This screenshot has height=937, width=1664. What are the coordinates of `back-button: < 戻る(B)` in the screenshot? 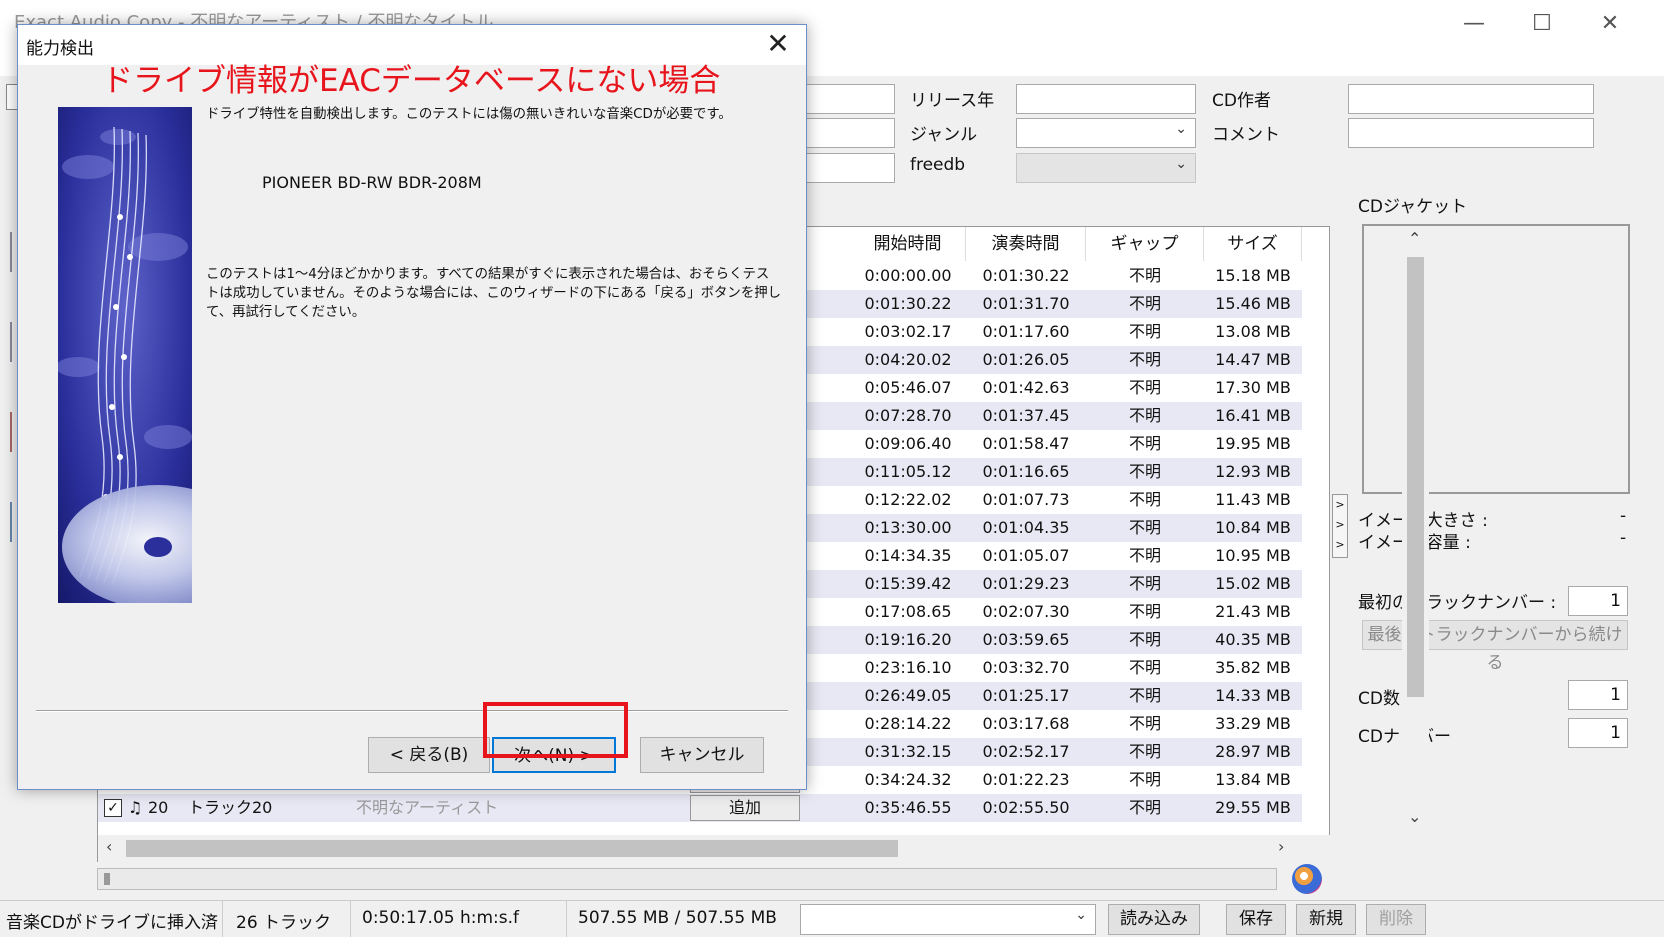 It's located at (429, 755).